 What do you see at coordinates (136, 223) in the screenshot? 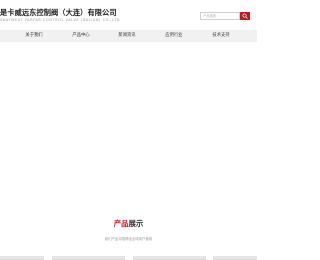
I see `section-title-rest: 展示` at bounding box center [136, 223].